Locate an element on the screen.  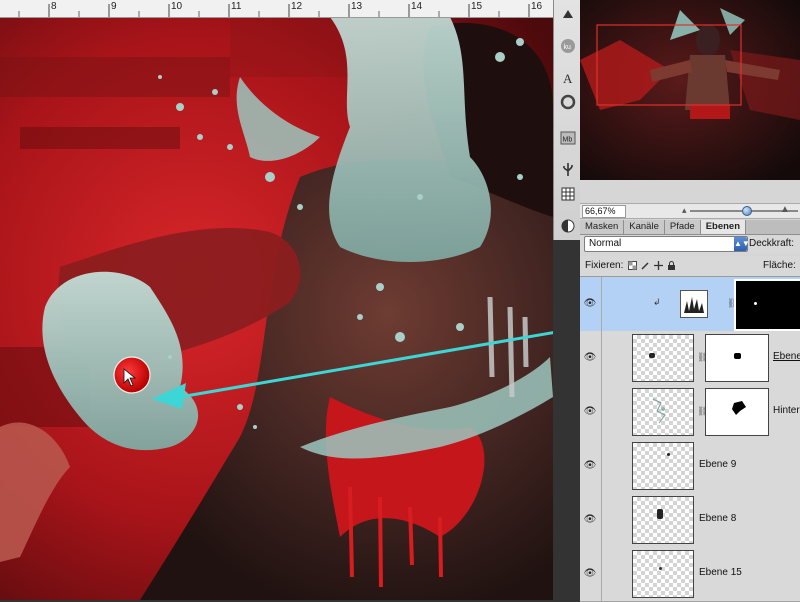
svg-text: A is located at coordinates (568, 78).